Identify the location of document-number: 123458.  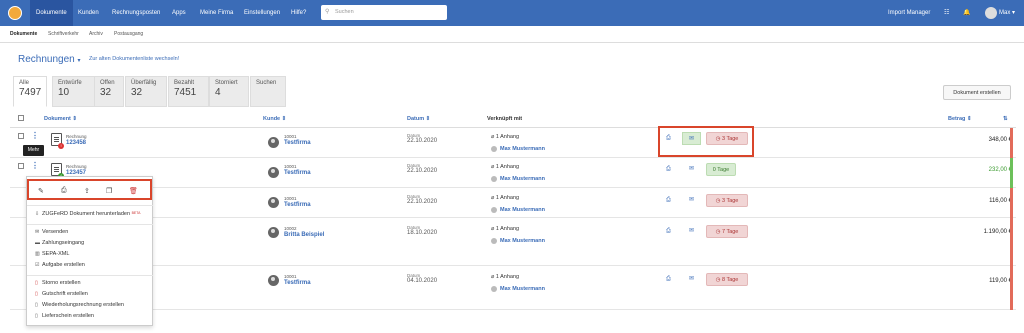
(76, 143).